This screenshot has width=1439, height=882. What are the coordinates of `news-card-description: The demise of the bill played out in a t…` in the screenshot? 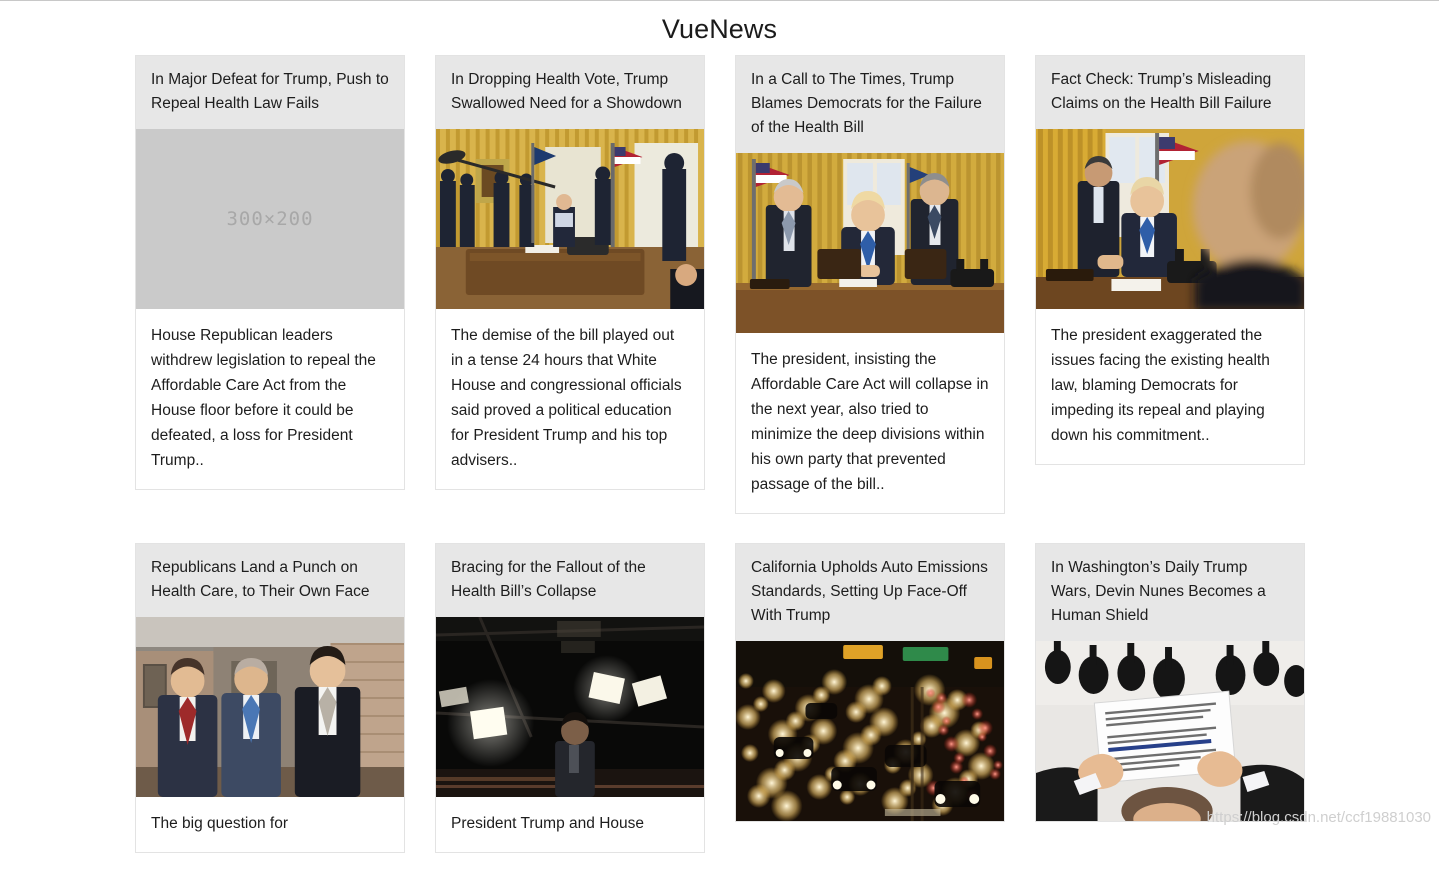 It's located at (570, 399).